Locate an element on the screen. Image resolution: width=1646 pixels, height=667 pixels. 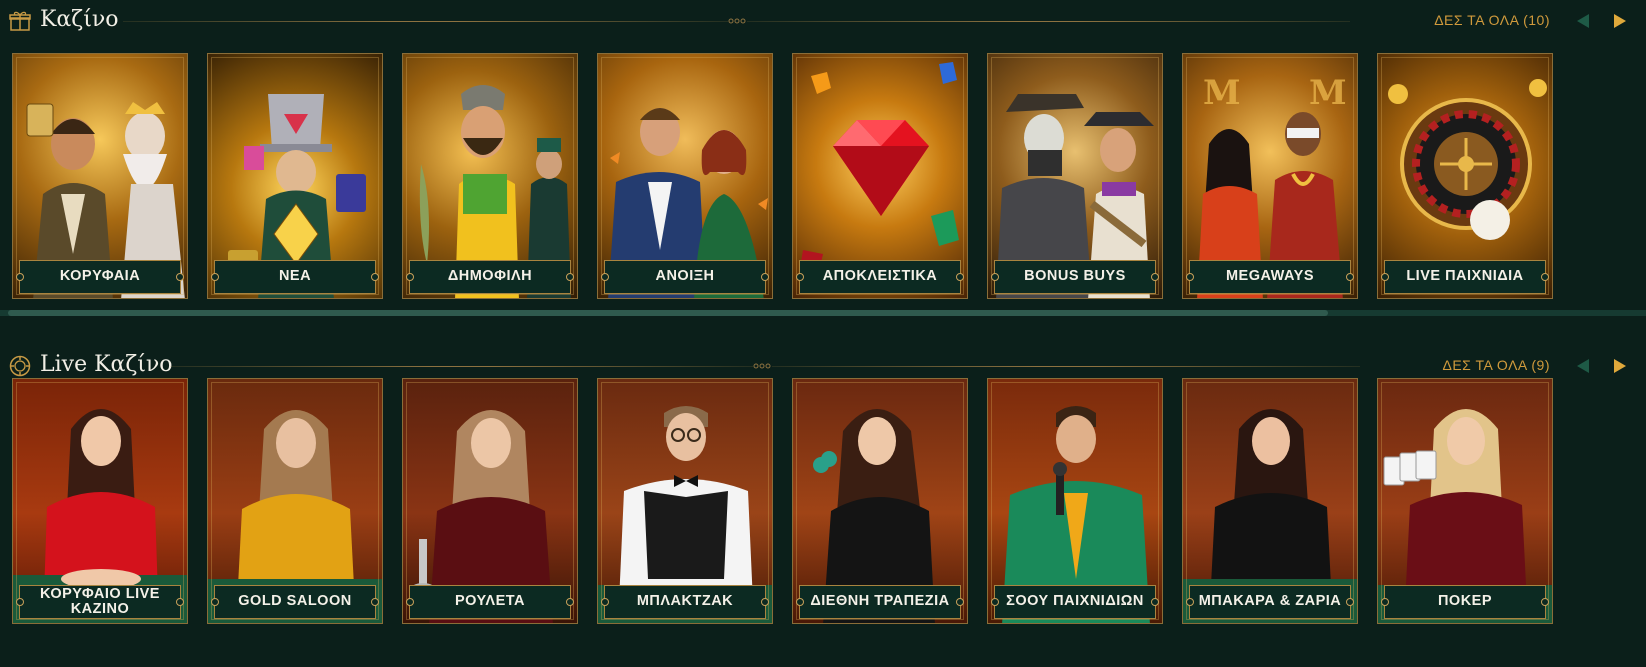
gift-box-icon is located at coordinates (20, 21).